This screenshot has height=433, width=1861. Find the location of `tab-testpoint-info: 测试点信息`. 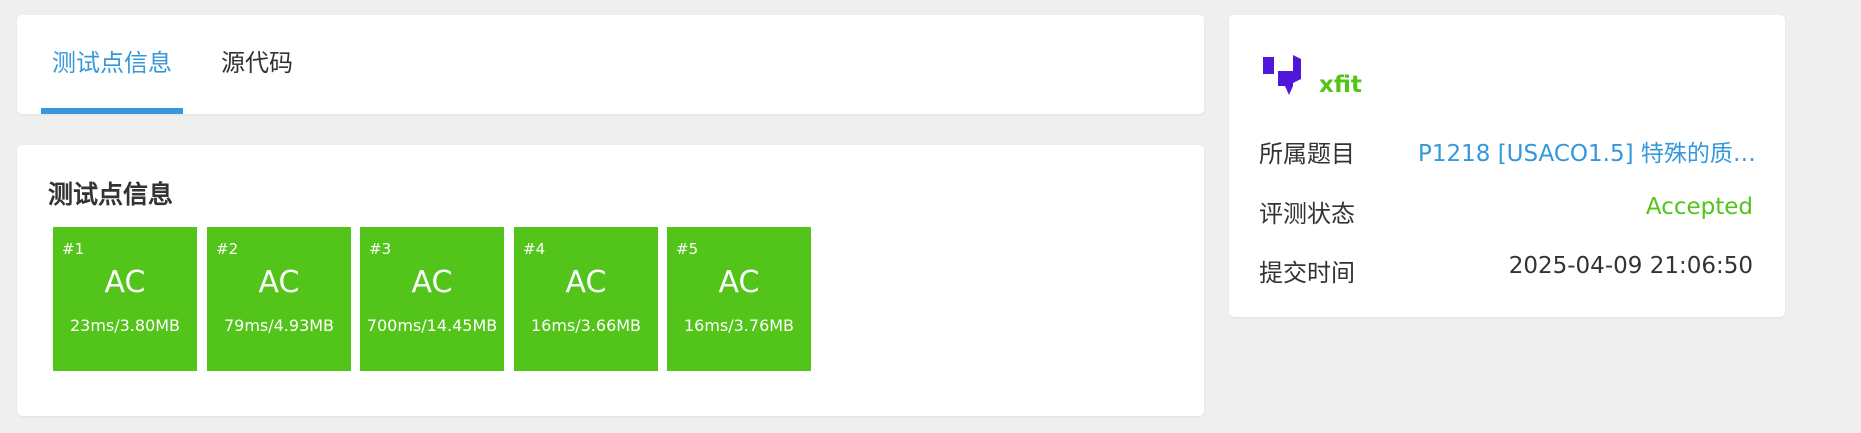

tab-testpoint-info: 测试点信息 is located at coordinates (112, 64).